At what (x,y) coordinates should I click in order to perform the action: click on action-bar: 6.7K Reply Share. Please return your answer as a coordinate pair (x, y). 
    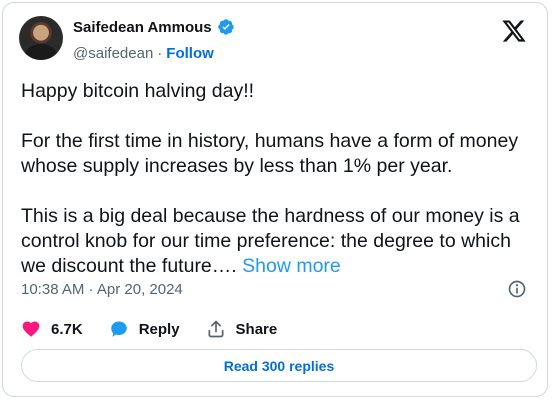
    Looking at the image, I should click on (162, 329).